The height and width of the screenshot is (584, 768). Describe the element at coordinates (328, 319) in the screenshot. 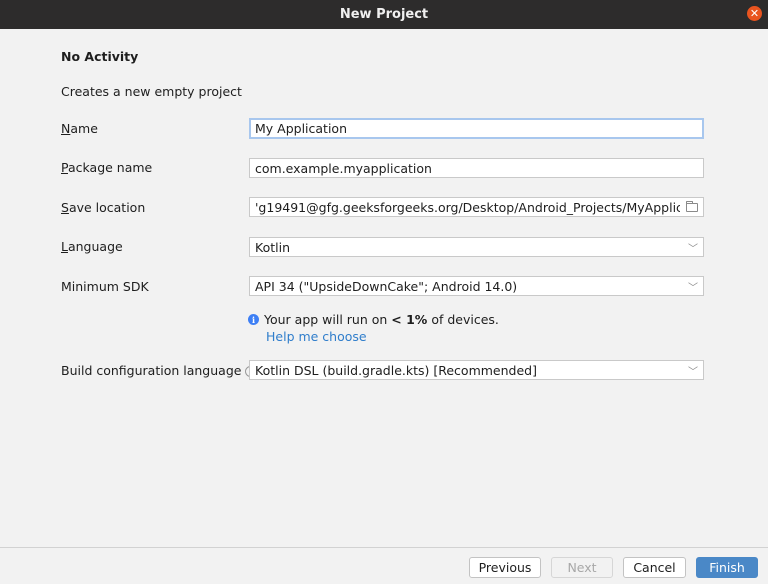

I see `sdk-info-prefix: Your app will run on` at that location.